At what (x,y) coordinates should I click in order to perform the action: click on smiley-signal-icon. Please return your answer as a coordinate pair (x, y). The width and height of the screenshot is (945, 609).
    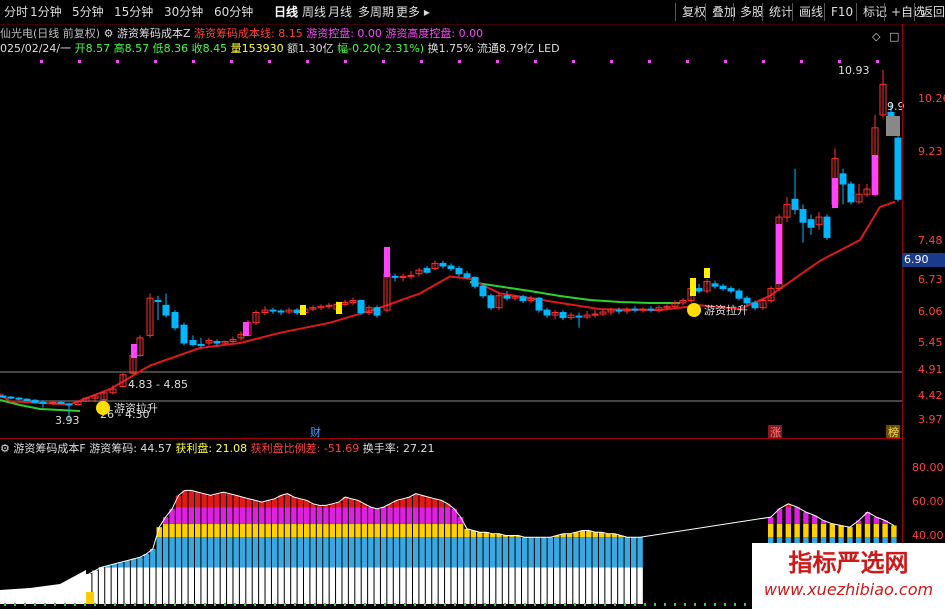
    Looking at the image, I should click on (103, 408).